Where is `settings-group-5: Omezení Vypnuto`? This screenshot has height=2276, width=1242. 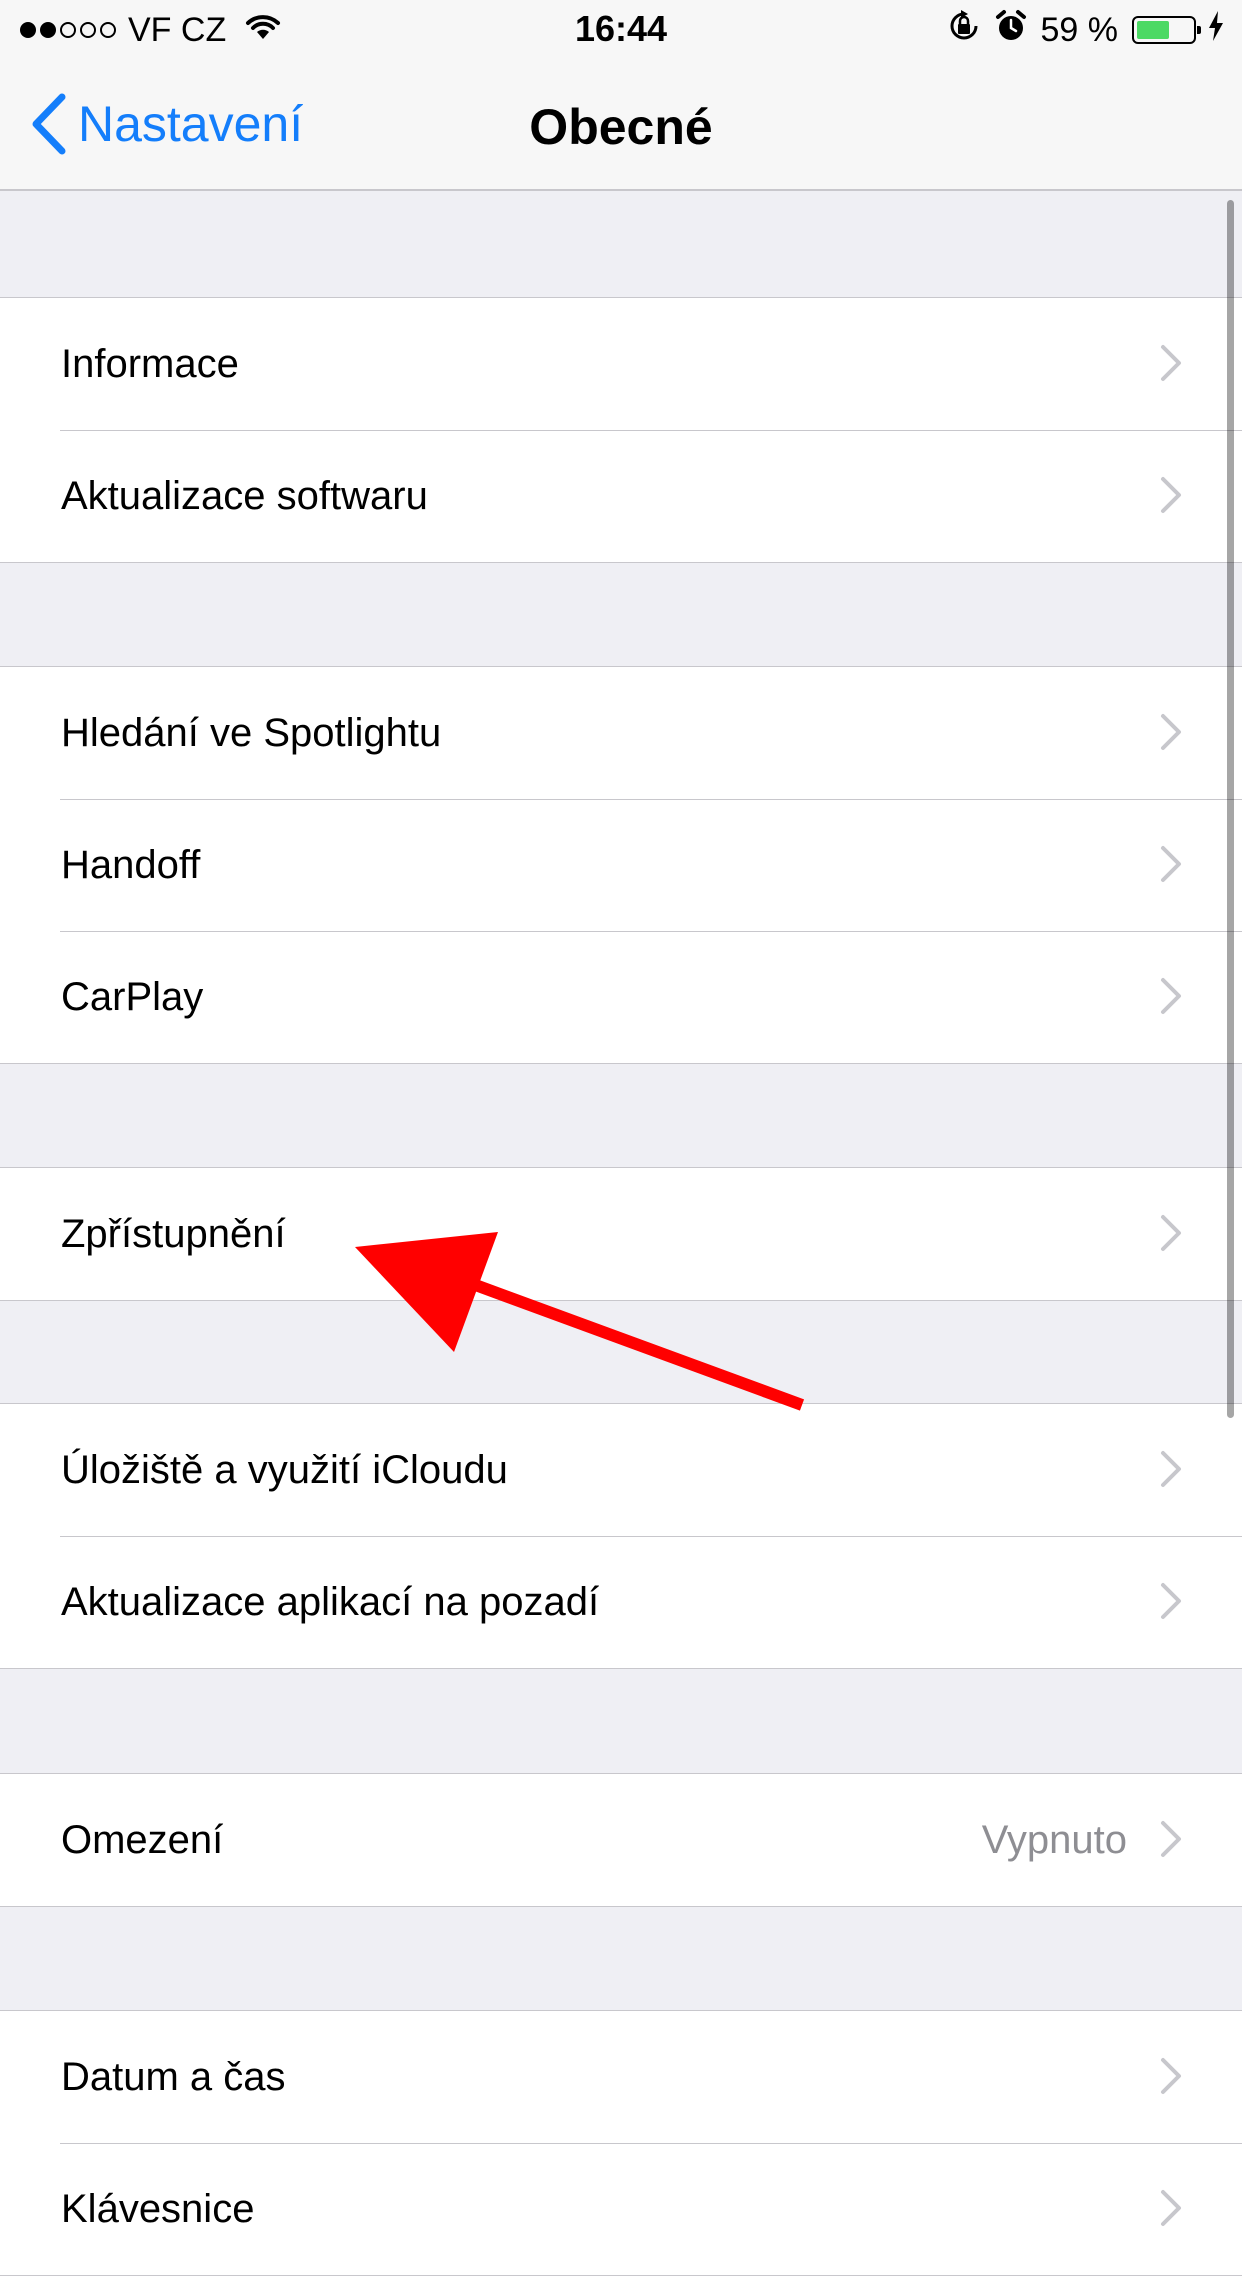 settings-group-5: Omezení Vypnuto is located at coordinates (621, 1840).